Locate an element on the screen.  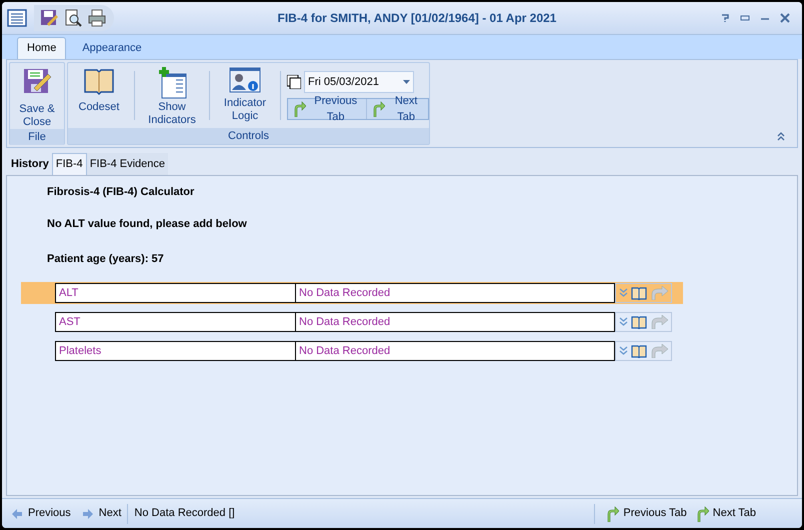
save-icon is located at coordinates (49, 18).